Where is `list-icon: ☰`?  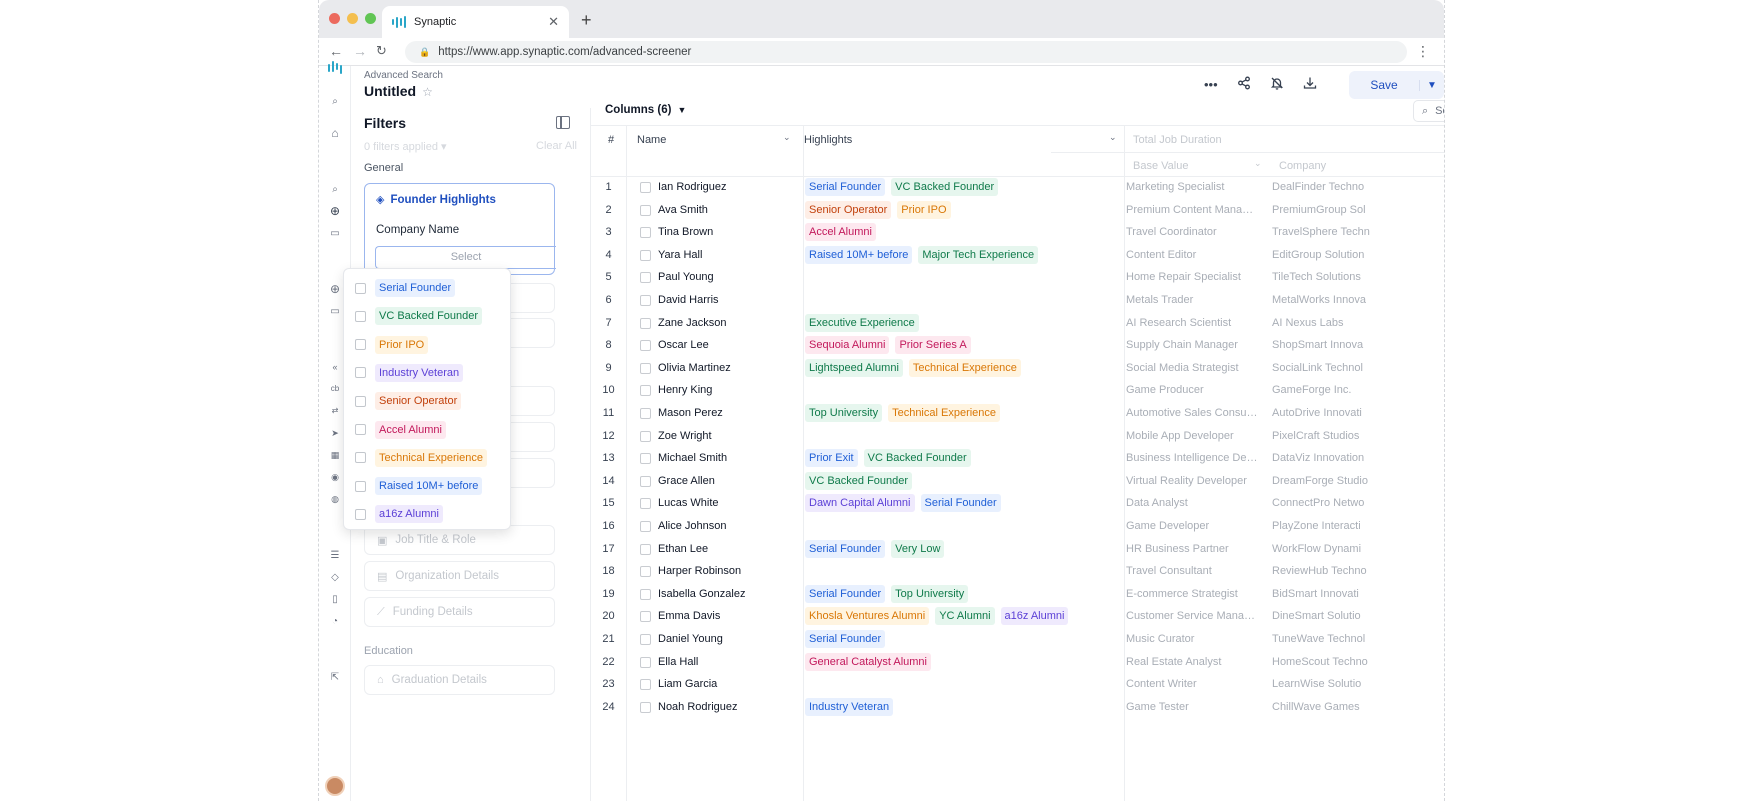
list-icon: ☰ is located at coordinates (335, 555).